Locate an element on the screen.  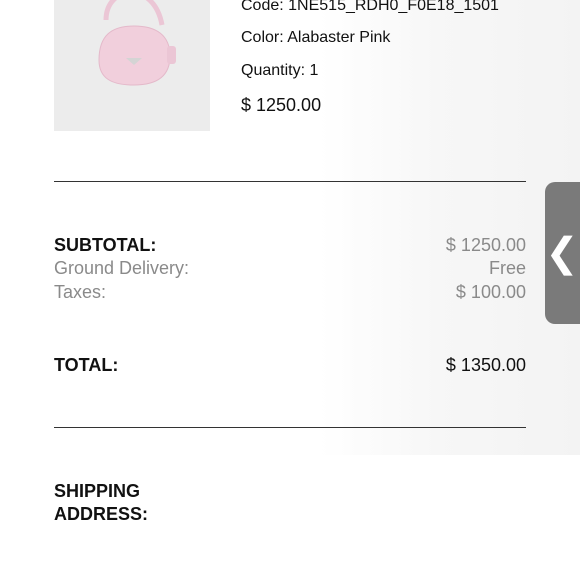
chevron-left-icon: ❮ is located at coordinates (562, 253).